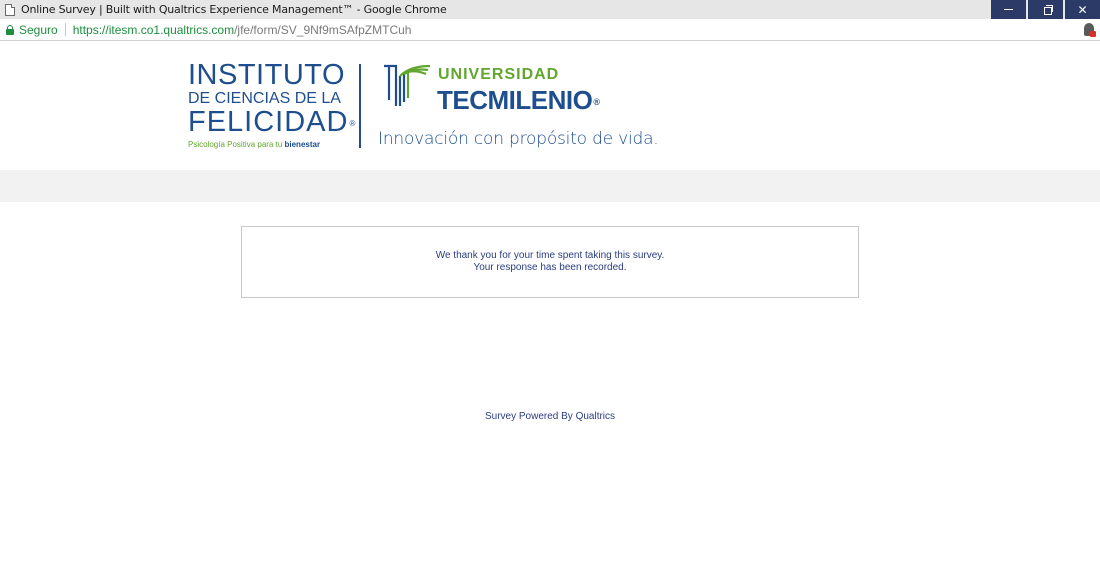  I want to click on icf-registered-mark: ®, so click(353, 123).